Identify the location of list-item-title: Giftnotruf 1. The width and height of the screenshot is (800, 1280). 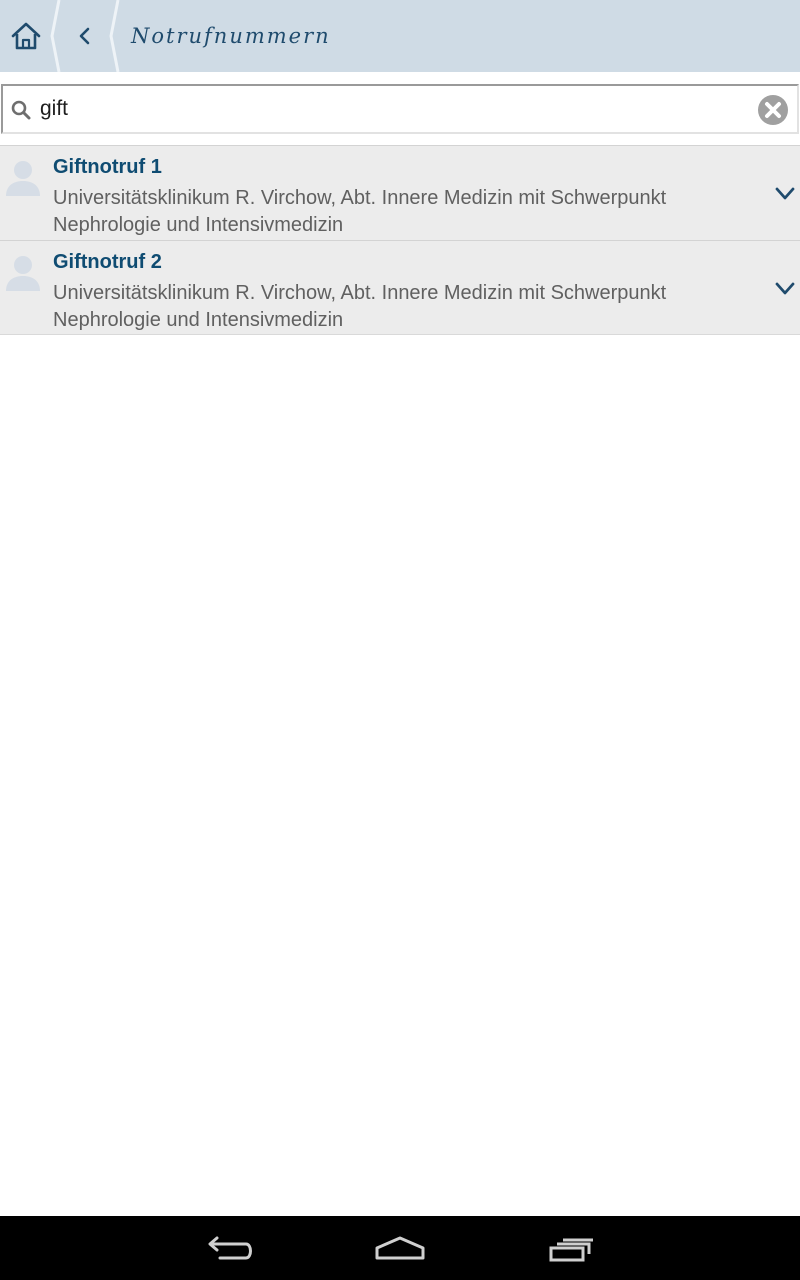
(107, 167).